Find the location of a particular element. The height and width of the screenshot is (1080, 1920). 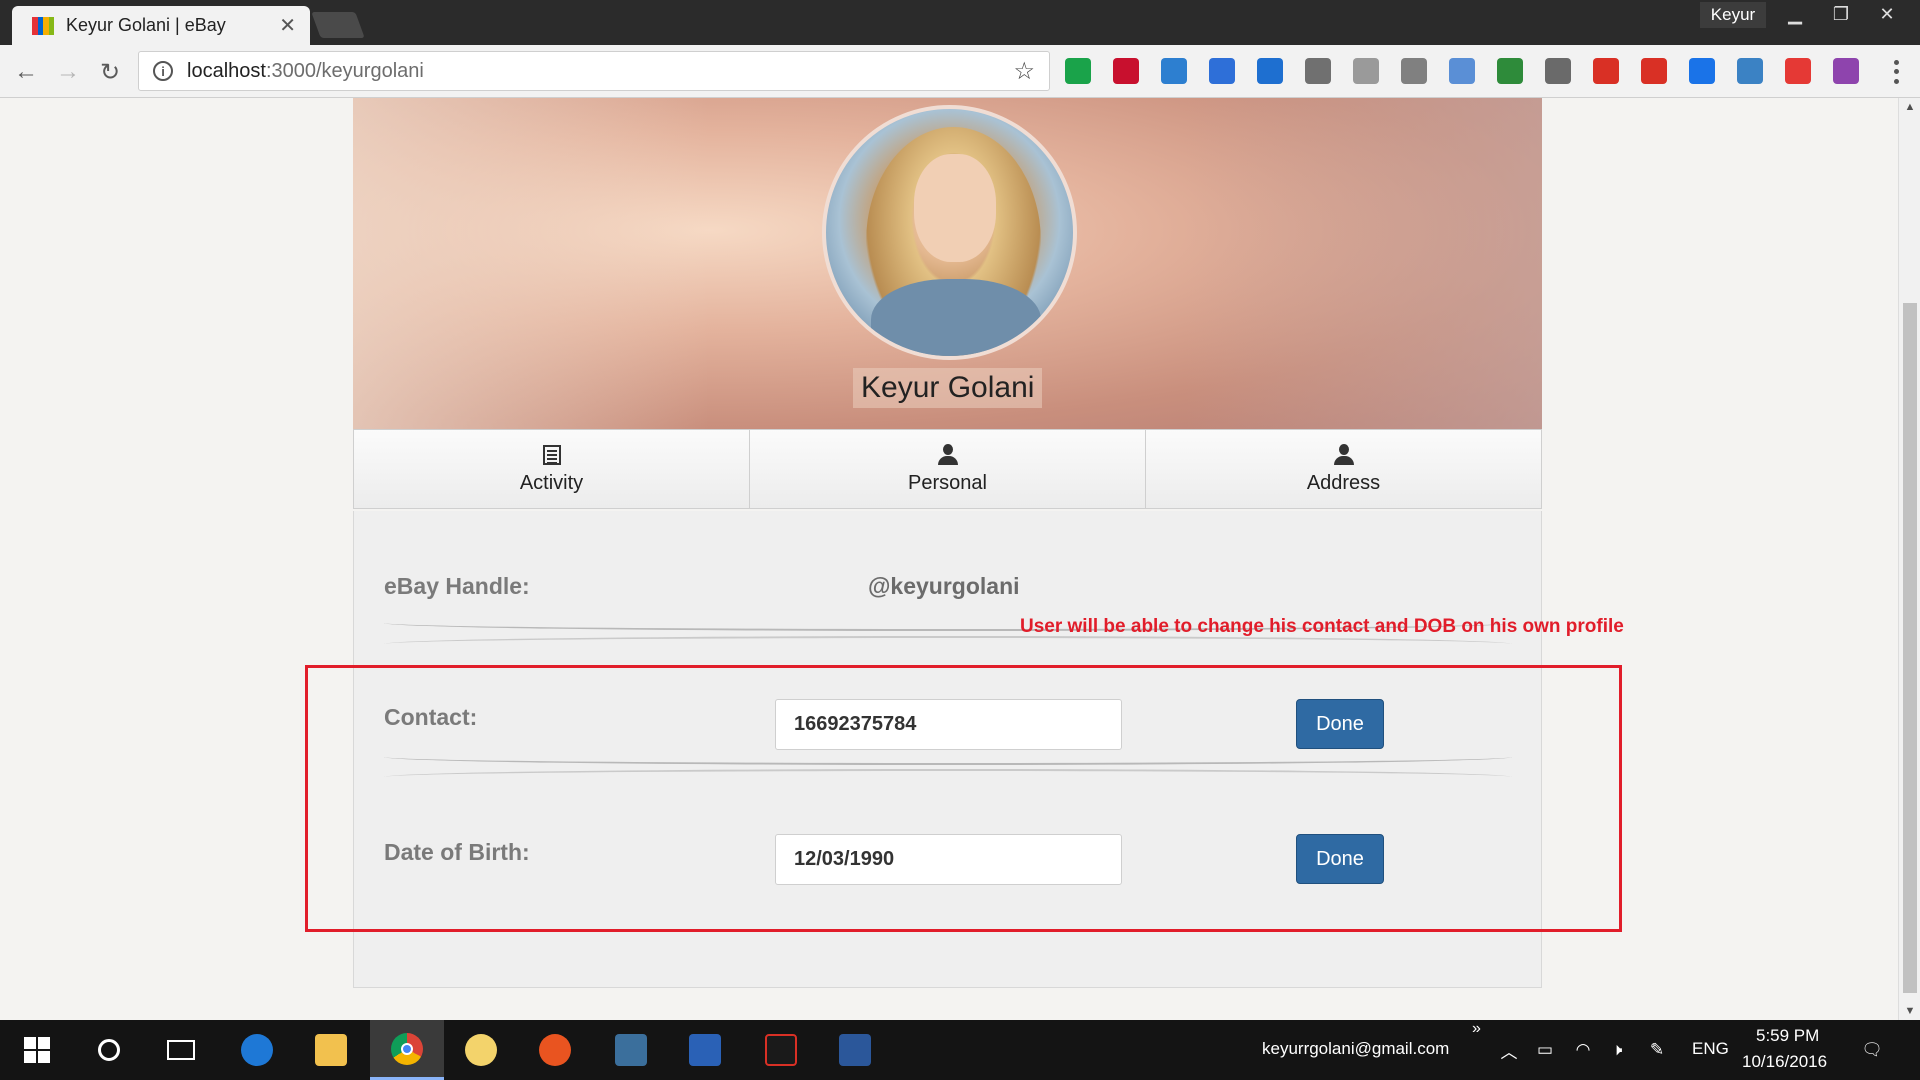

clock-date: 10/16/2016 is located at coordinates (1784, 1062).